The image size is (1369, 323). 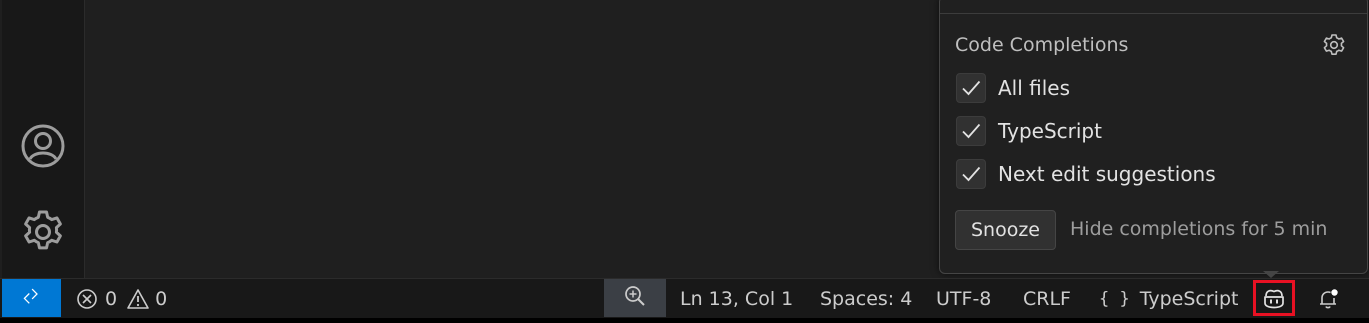 I want to click on language-mode: { } TypeScript, so click(x=1168, y=299).